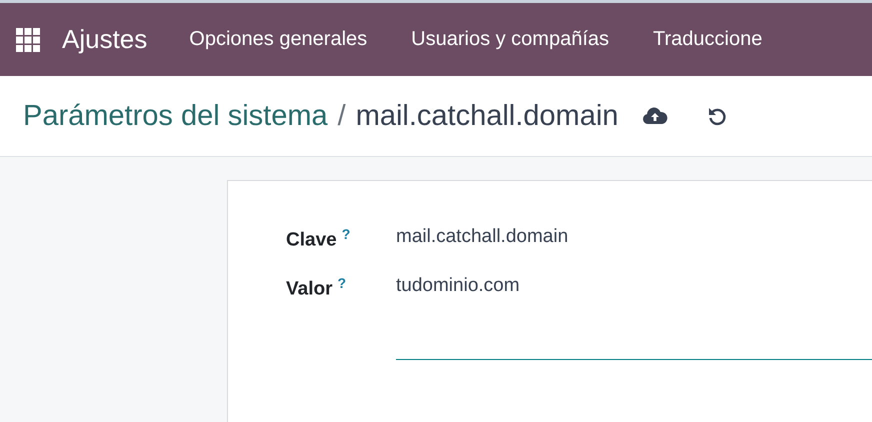  What do you see at coordinates (483, 237) in the screenshot?
I see `field-value: mail.catchall.domain` at bounding box center [483, 237].